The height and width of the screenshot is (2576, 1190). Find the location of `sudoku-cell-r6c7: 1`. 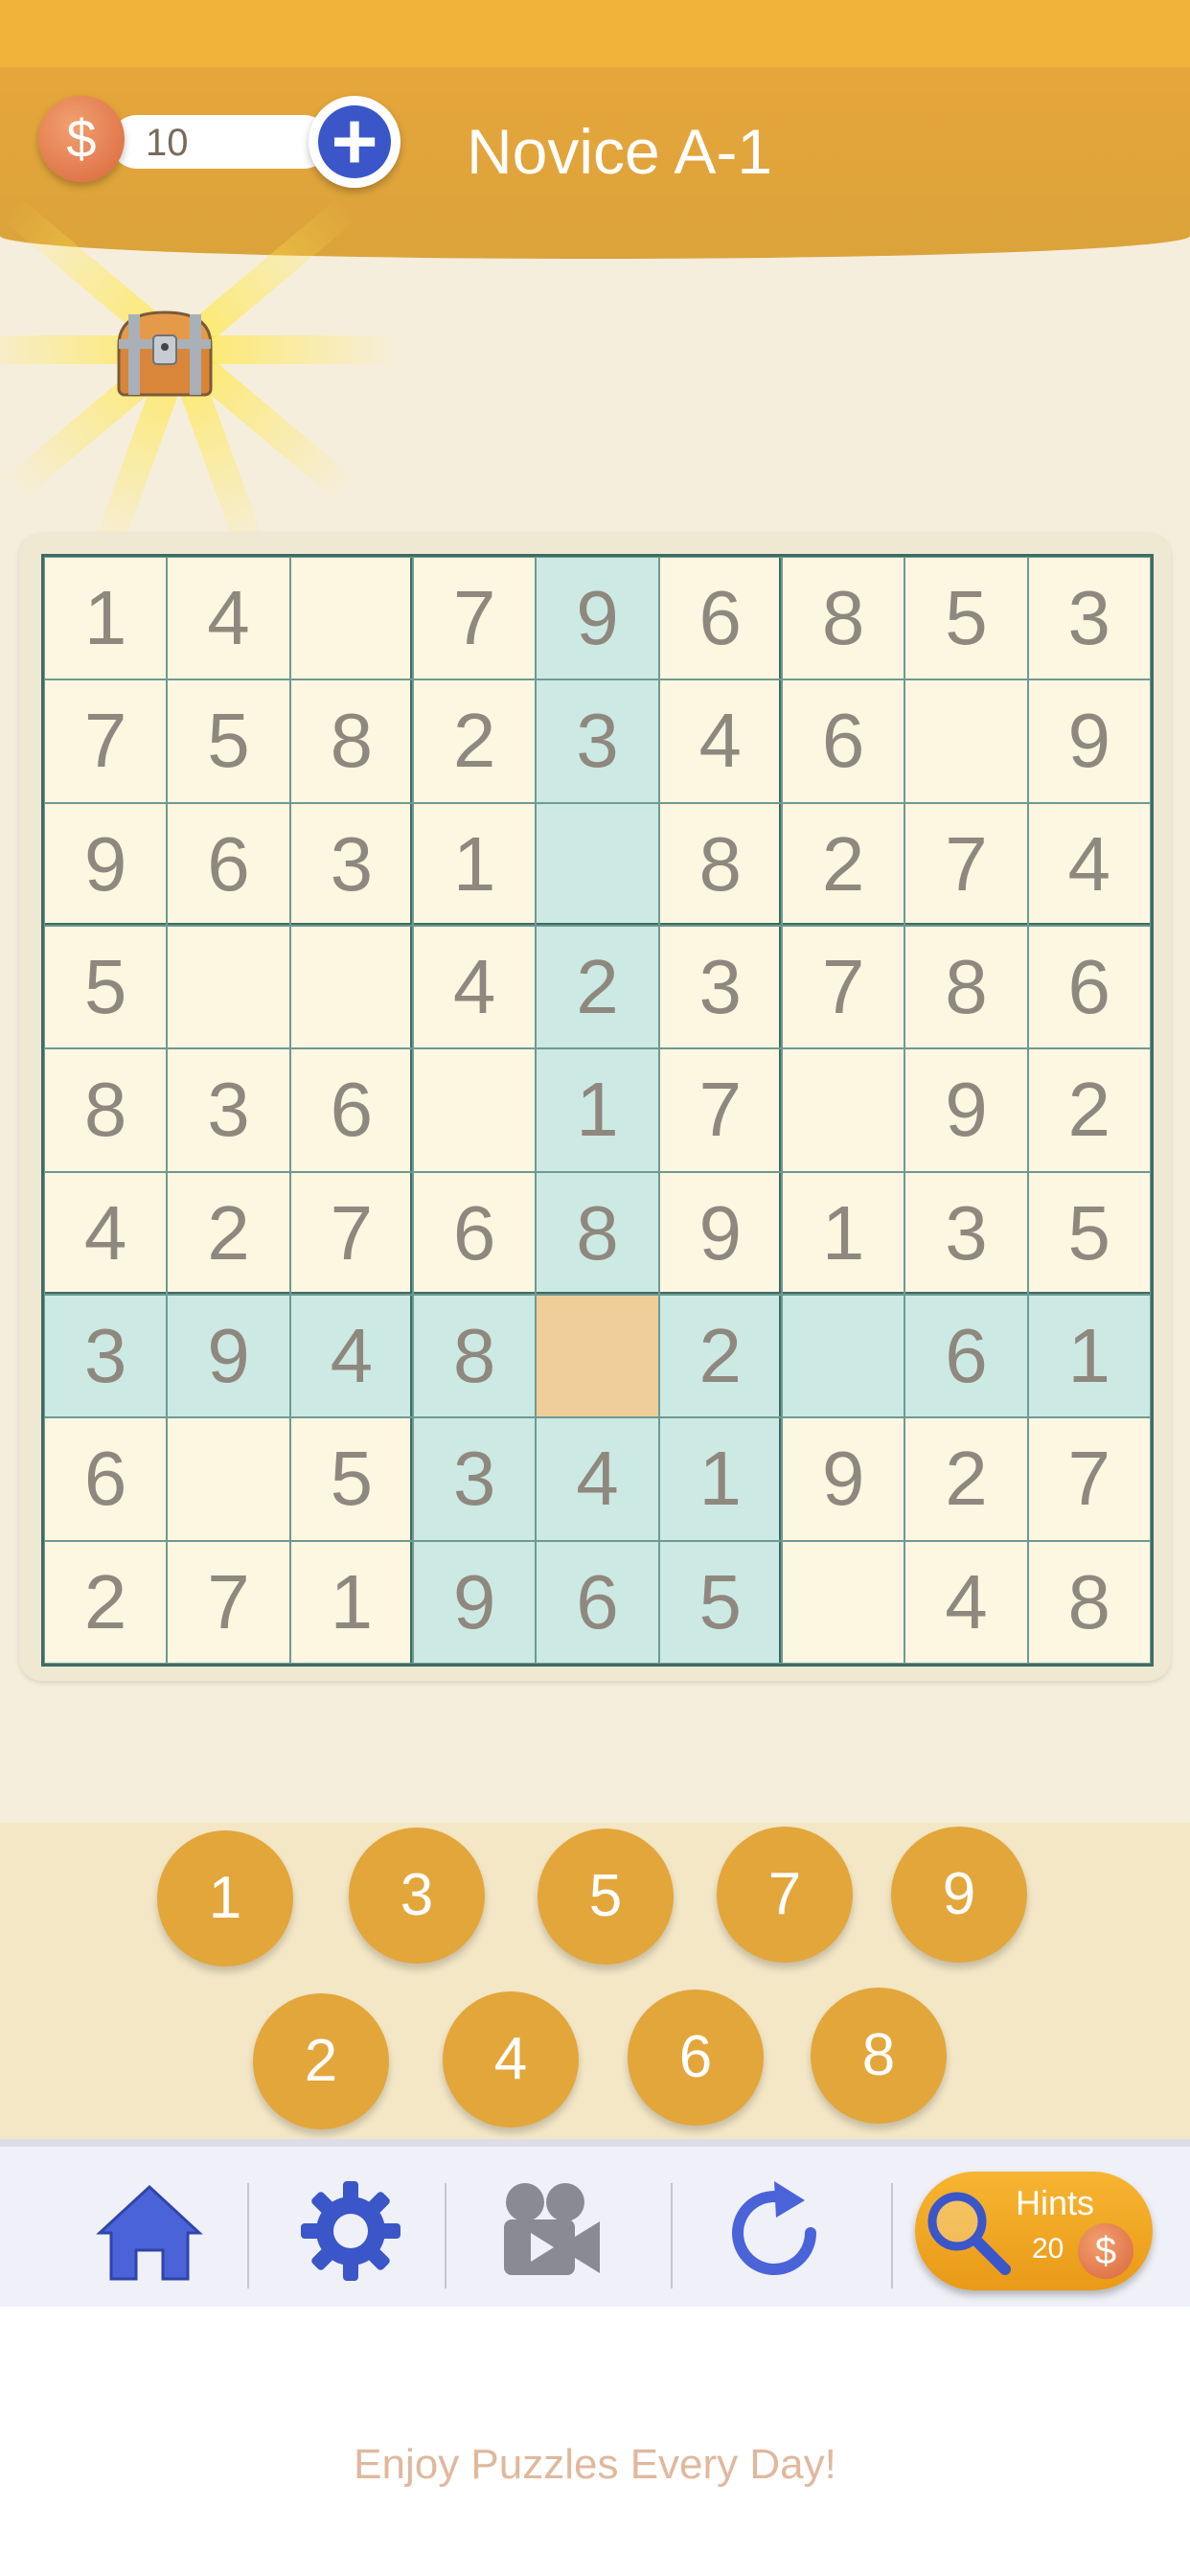

sudoku-cell-r6c7: 1 is located at coordinates (843, 1233).